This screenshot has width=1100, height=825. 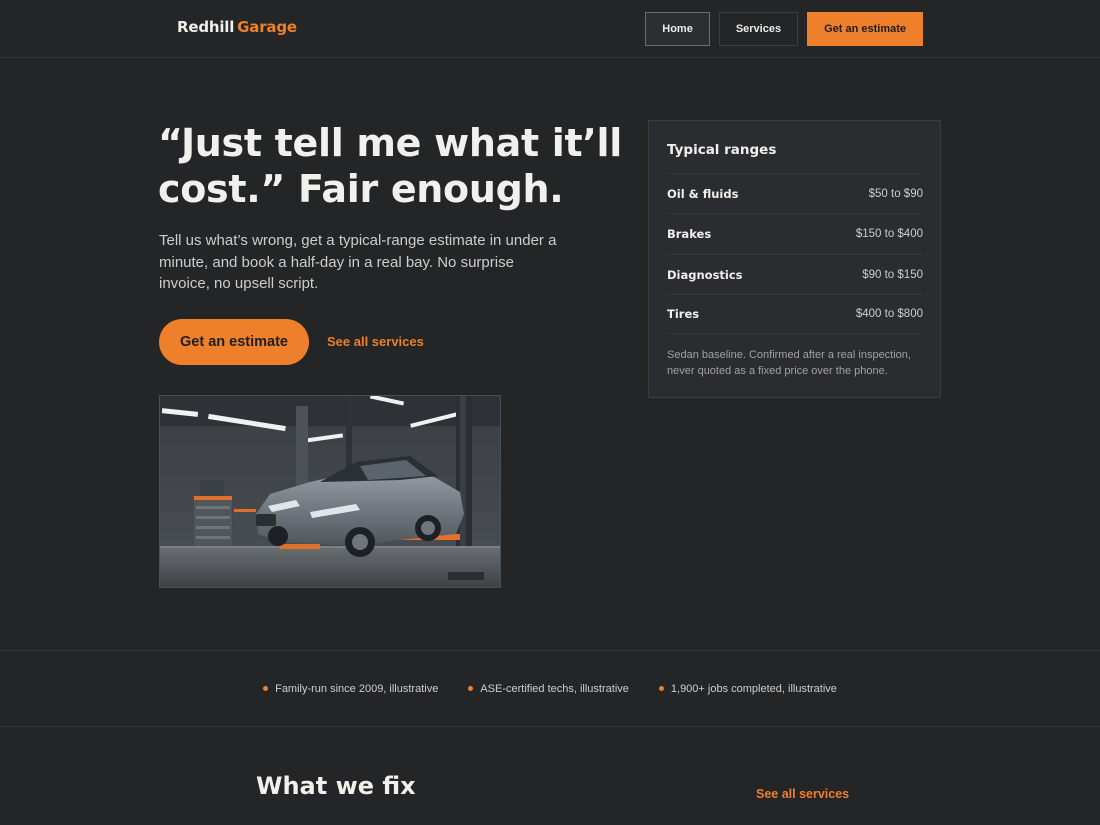 What do you see at coordinates (683, 314) in the screenshot?
I see `range-name: Tires` at bounding box center [683, 314].